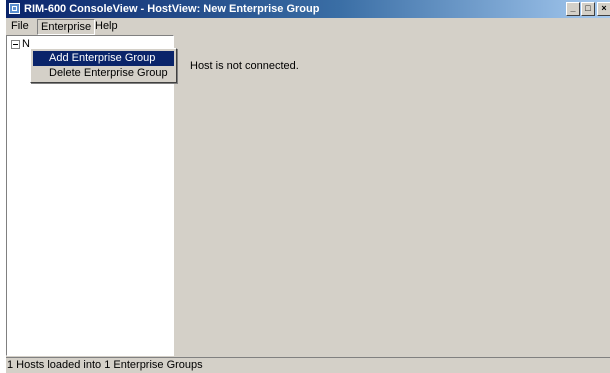 This screenshot has width=610, height=373. Describe the element at coordinates (244, 66) in the screenshot. I see `host-status-message: Host is not connected.` at that location.